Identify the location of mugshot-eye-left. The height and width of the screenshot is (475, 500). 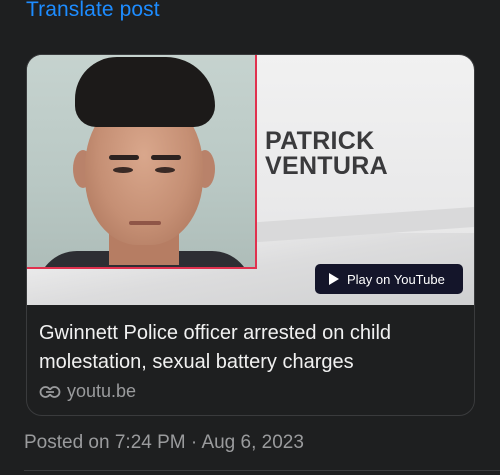
(123, 170).